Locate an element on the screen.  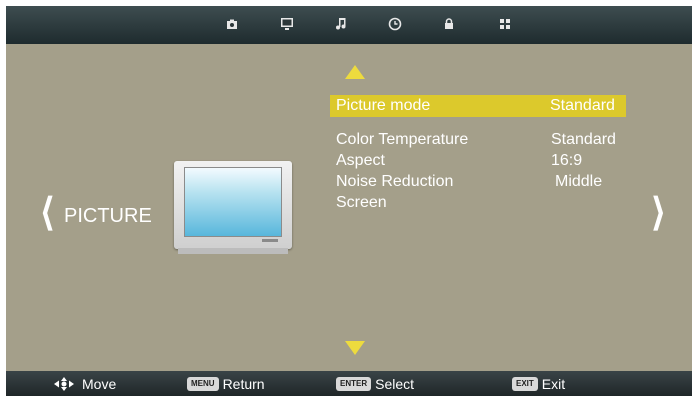
lock-icon is located at coordinates (449, 24).